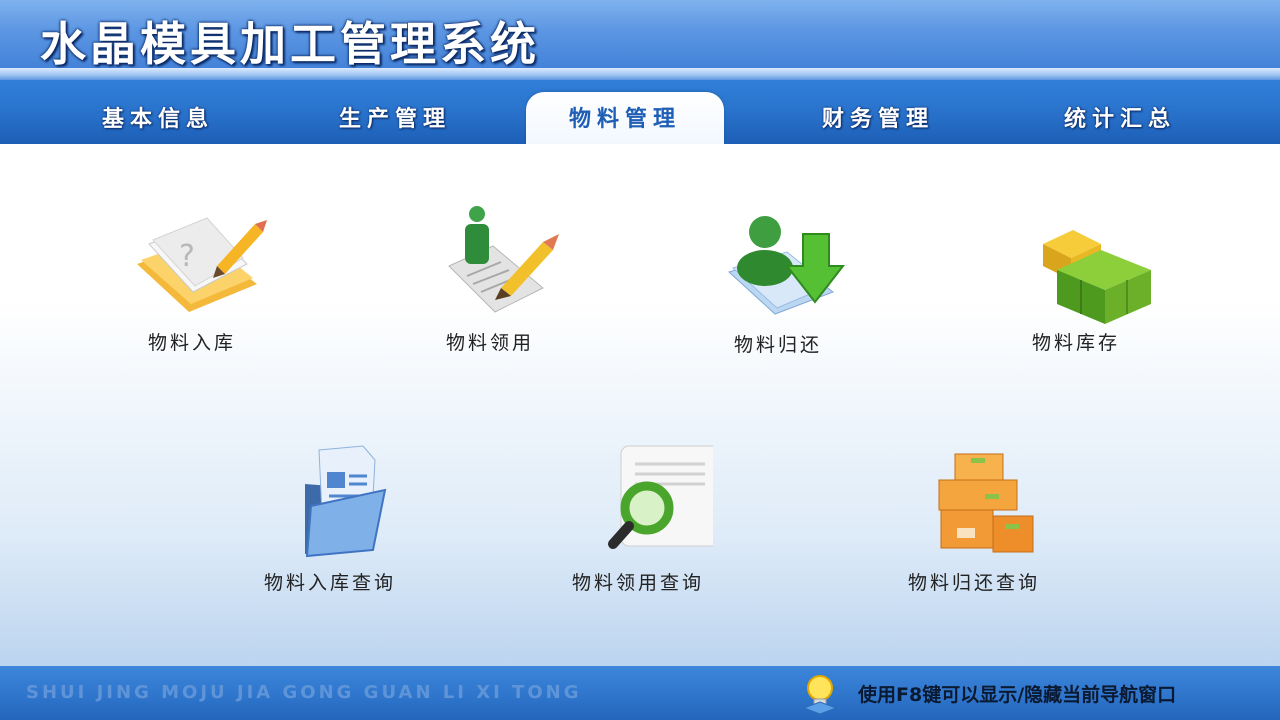  I want to click on tile-label: 物料入库, so click(191, 343).